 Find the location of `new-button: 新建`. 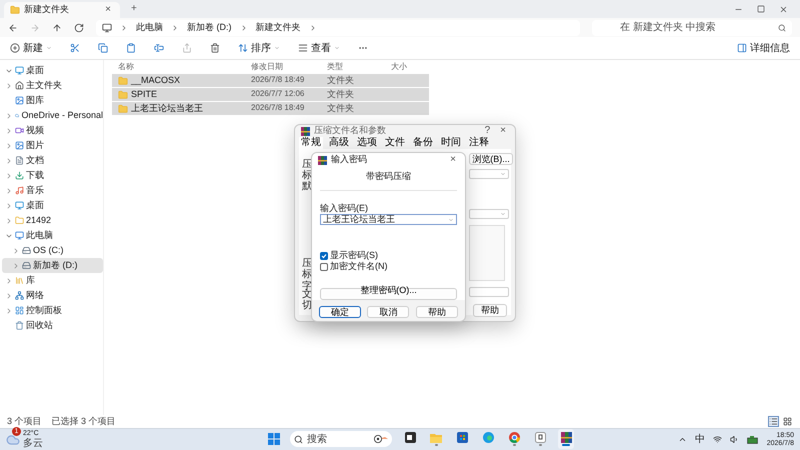

new-button: 新建 is located at coordinates (31, 48).